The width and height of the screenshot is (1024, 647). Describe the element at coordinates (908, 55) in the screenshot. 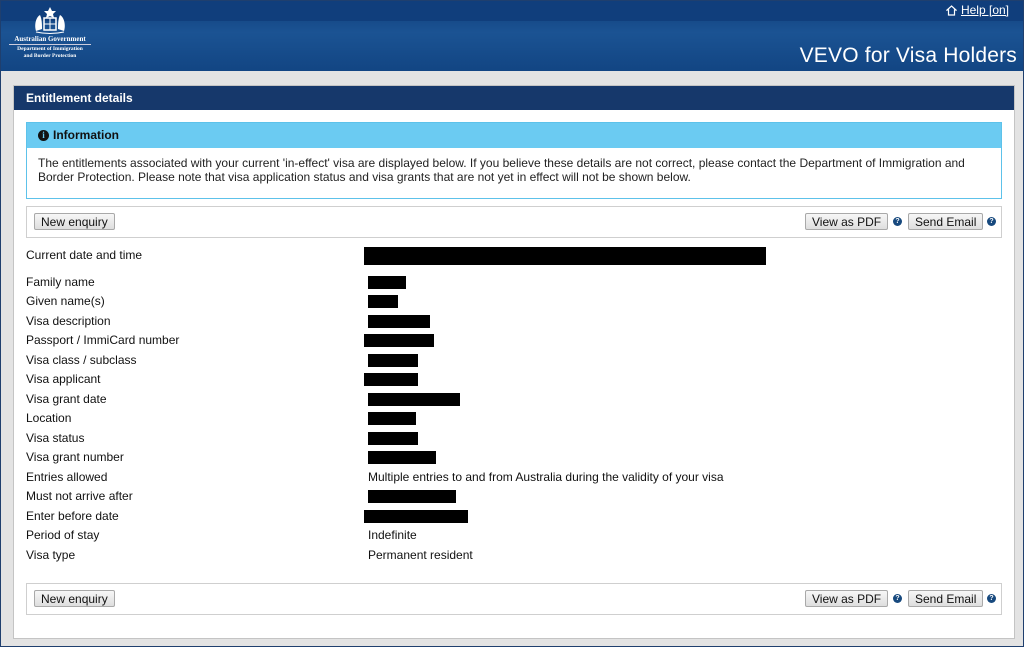

I see `app-title: VEVO for Visa Holders` at that location.